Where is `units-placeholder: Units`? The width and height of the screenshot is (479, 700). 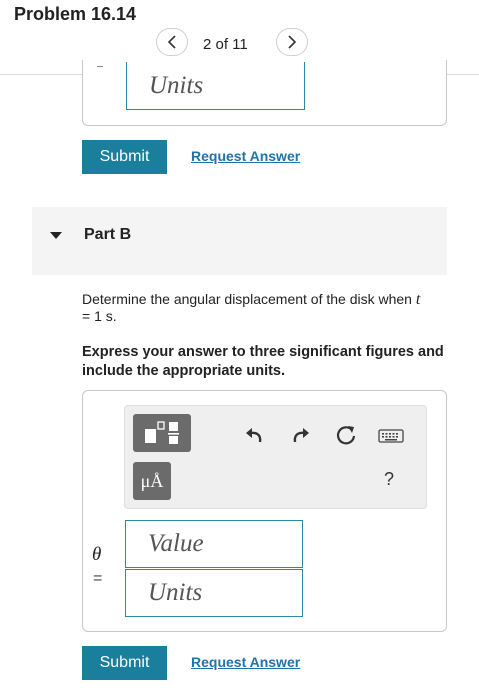
units-placeholder: Units is located at coordinates (175, 592).